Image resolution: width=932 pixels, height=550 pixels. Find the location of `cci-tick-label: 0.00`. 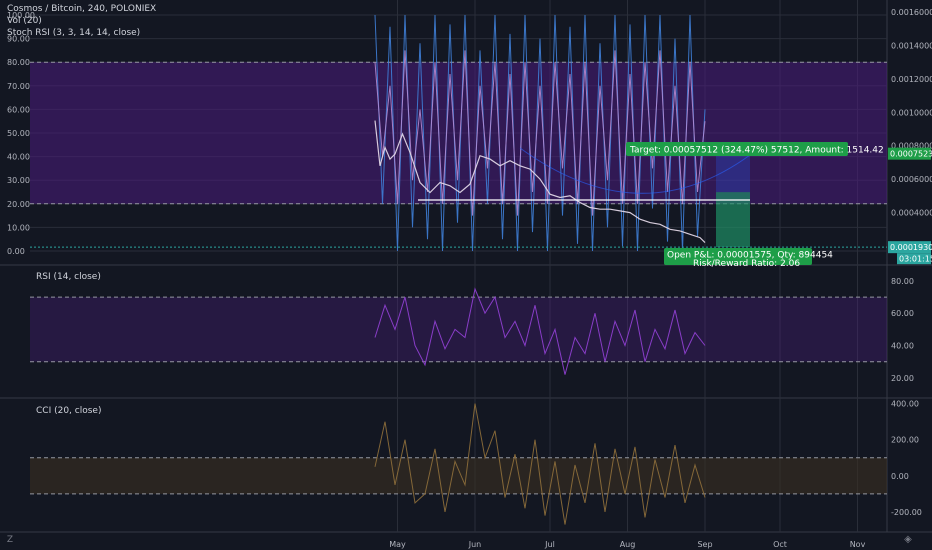

cci-tick-label: 0.00 is located at coordinates (900, 476).